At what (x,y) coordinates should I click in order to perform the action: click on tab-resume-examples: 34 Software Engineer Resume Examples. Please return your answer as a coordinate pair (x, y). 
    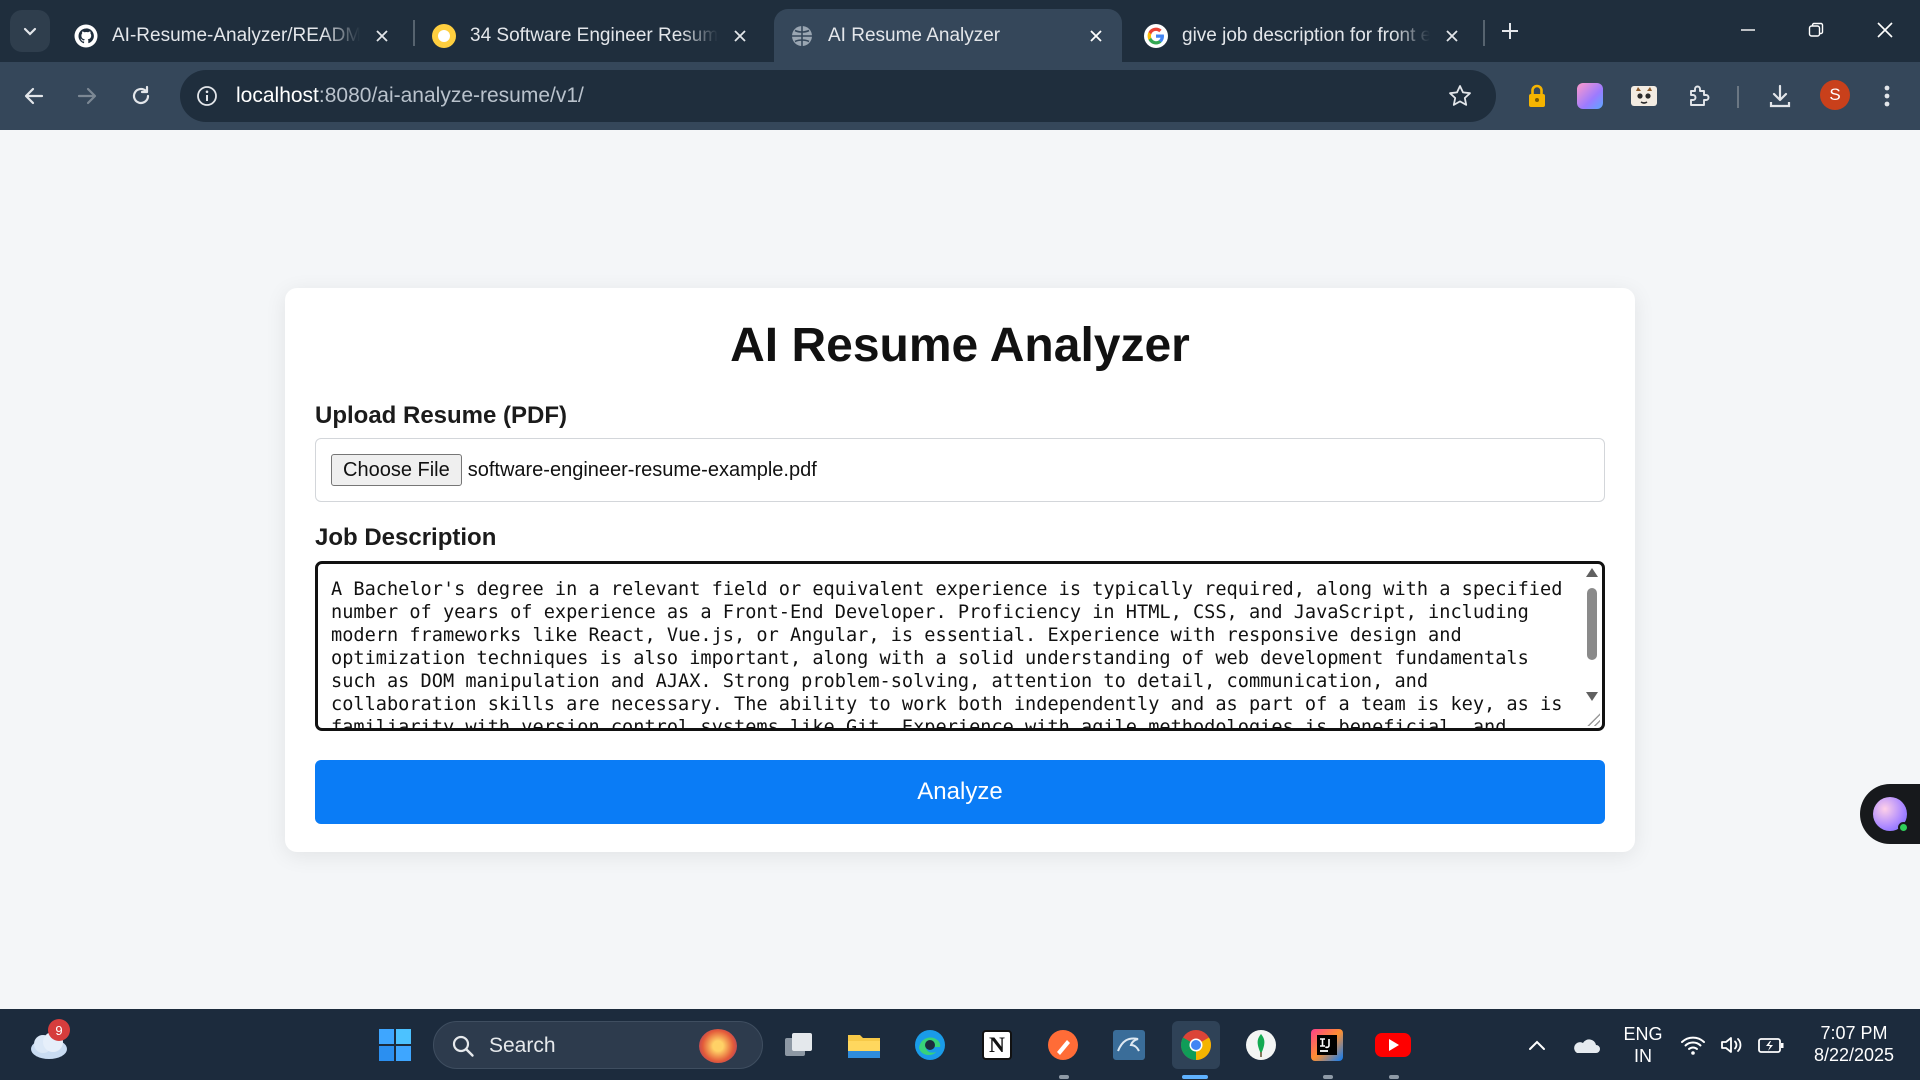
    Looking at the image, I should click on (591, 35).